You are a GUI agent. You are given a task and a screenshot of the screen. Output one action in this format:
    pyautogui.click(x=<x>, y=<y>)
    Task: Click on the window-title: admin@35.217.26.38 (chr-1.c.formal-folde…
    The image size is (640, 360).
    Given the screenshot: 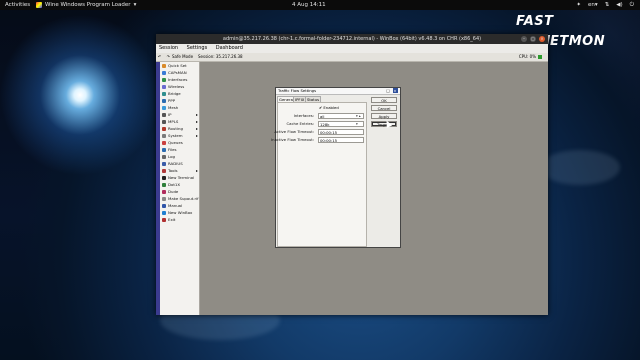 What is the action you would take?
    pyautogui.click(x=352, y=39)
    